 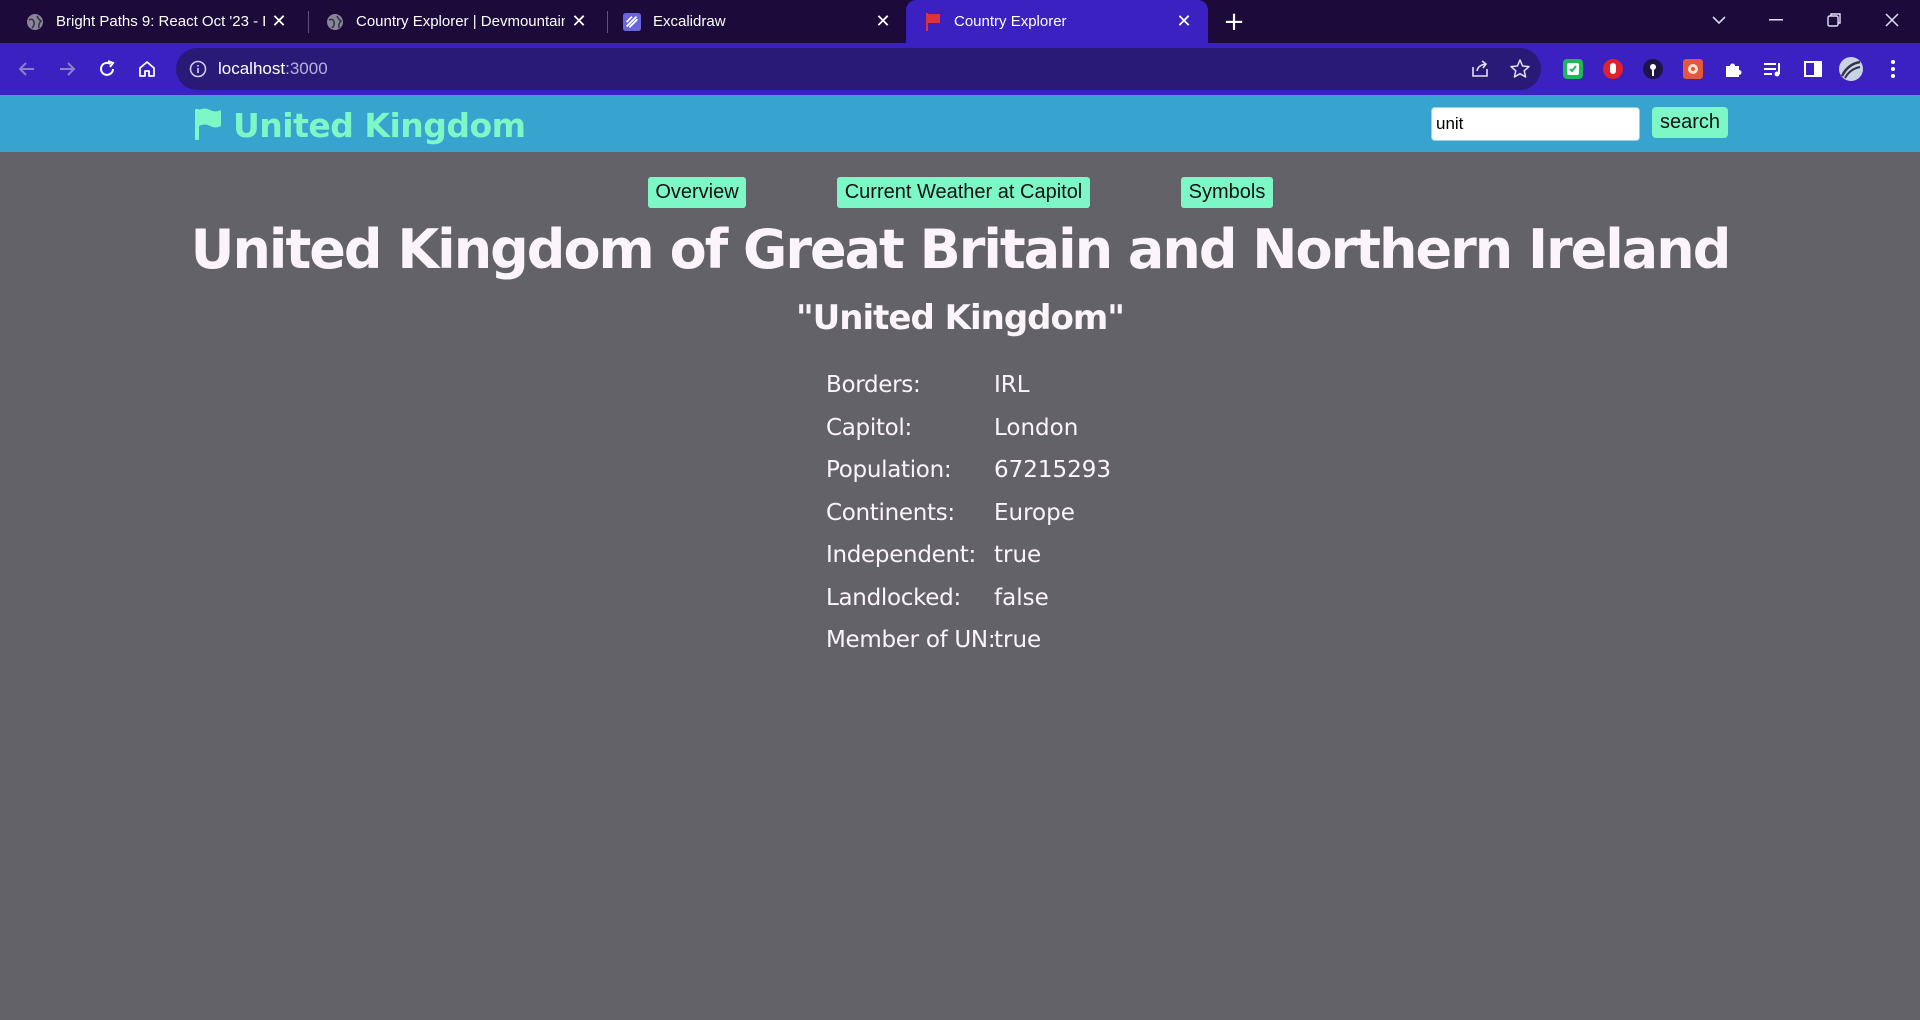 What do you see at coordinates (632, 21) in the screenshot?
I see `excalidraw-icon` at bounding box center [632, 21].